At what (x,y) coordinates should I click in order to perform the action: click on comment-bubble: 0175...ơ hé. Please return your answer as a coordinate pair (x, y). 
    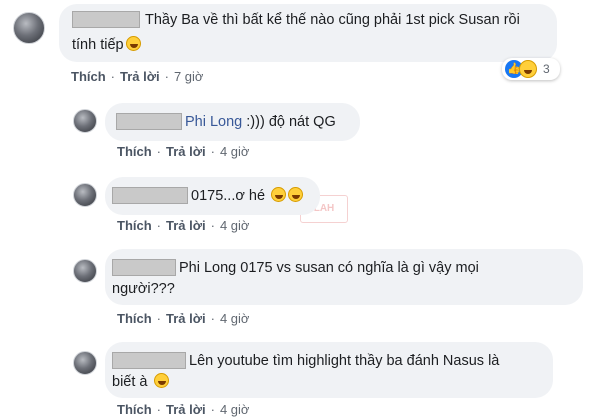
    Looking at the image, I should click on (212, 196).